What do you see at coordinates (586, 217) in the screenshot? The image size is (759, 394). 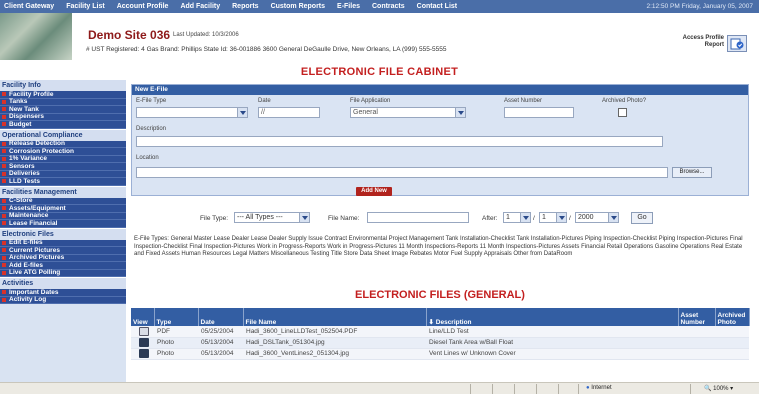 I see `after-year-value: 2000` at bounding box center [586, 217].